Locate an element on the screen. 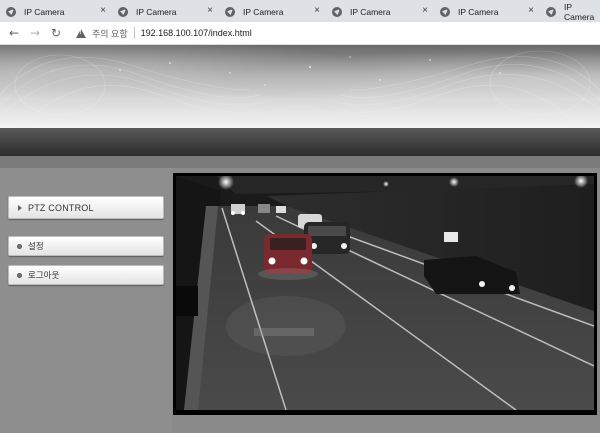  address-bar: 주의 요함 192.168.100.107/index.html is located at coordinates (336, 33).